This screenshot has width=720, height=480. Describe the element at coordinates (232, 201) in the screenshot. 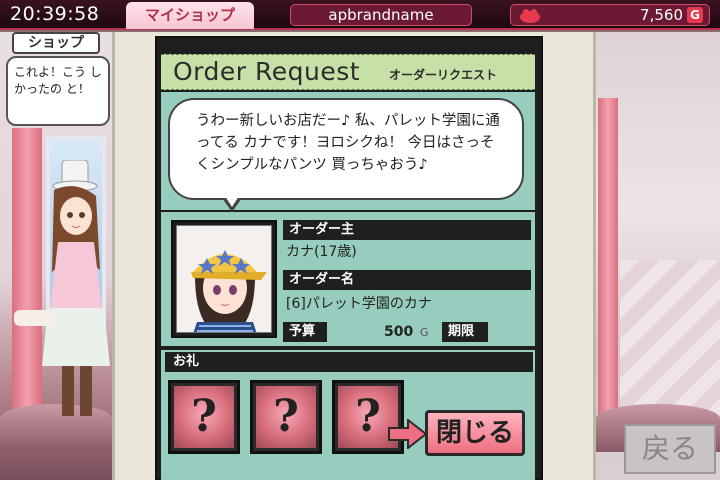

I see `speech-tail-inner` at that location.